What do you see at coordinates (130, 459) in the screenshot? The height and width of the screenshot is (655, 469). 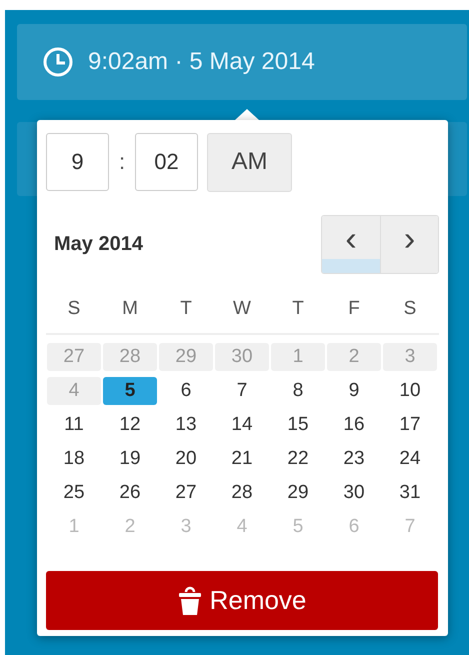 I see `day-cell: 19` at bounding box center [130, 459].